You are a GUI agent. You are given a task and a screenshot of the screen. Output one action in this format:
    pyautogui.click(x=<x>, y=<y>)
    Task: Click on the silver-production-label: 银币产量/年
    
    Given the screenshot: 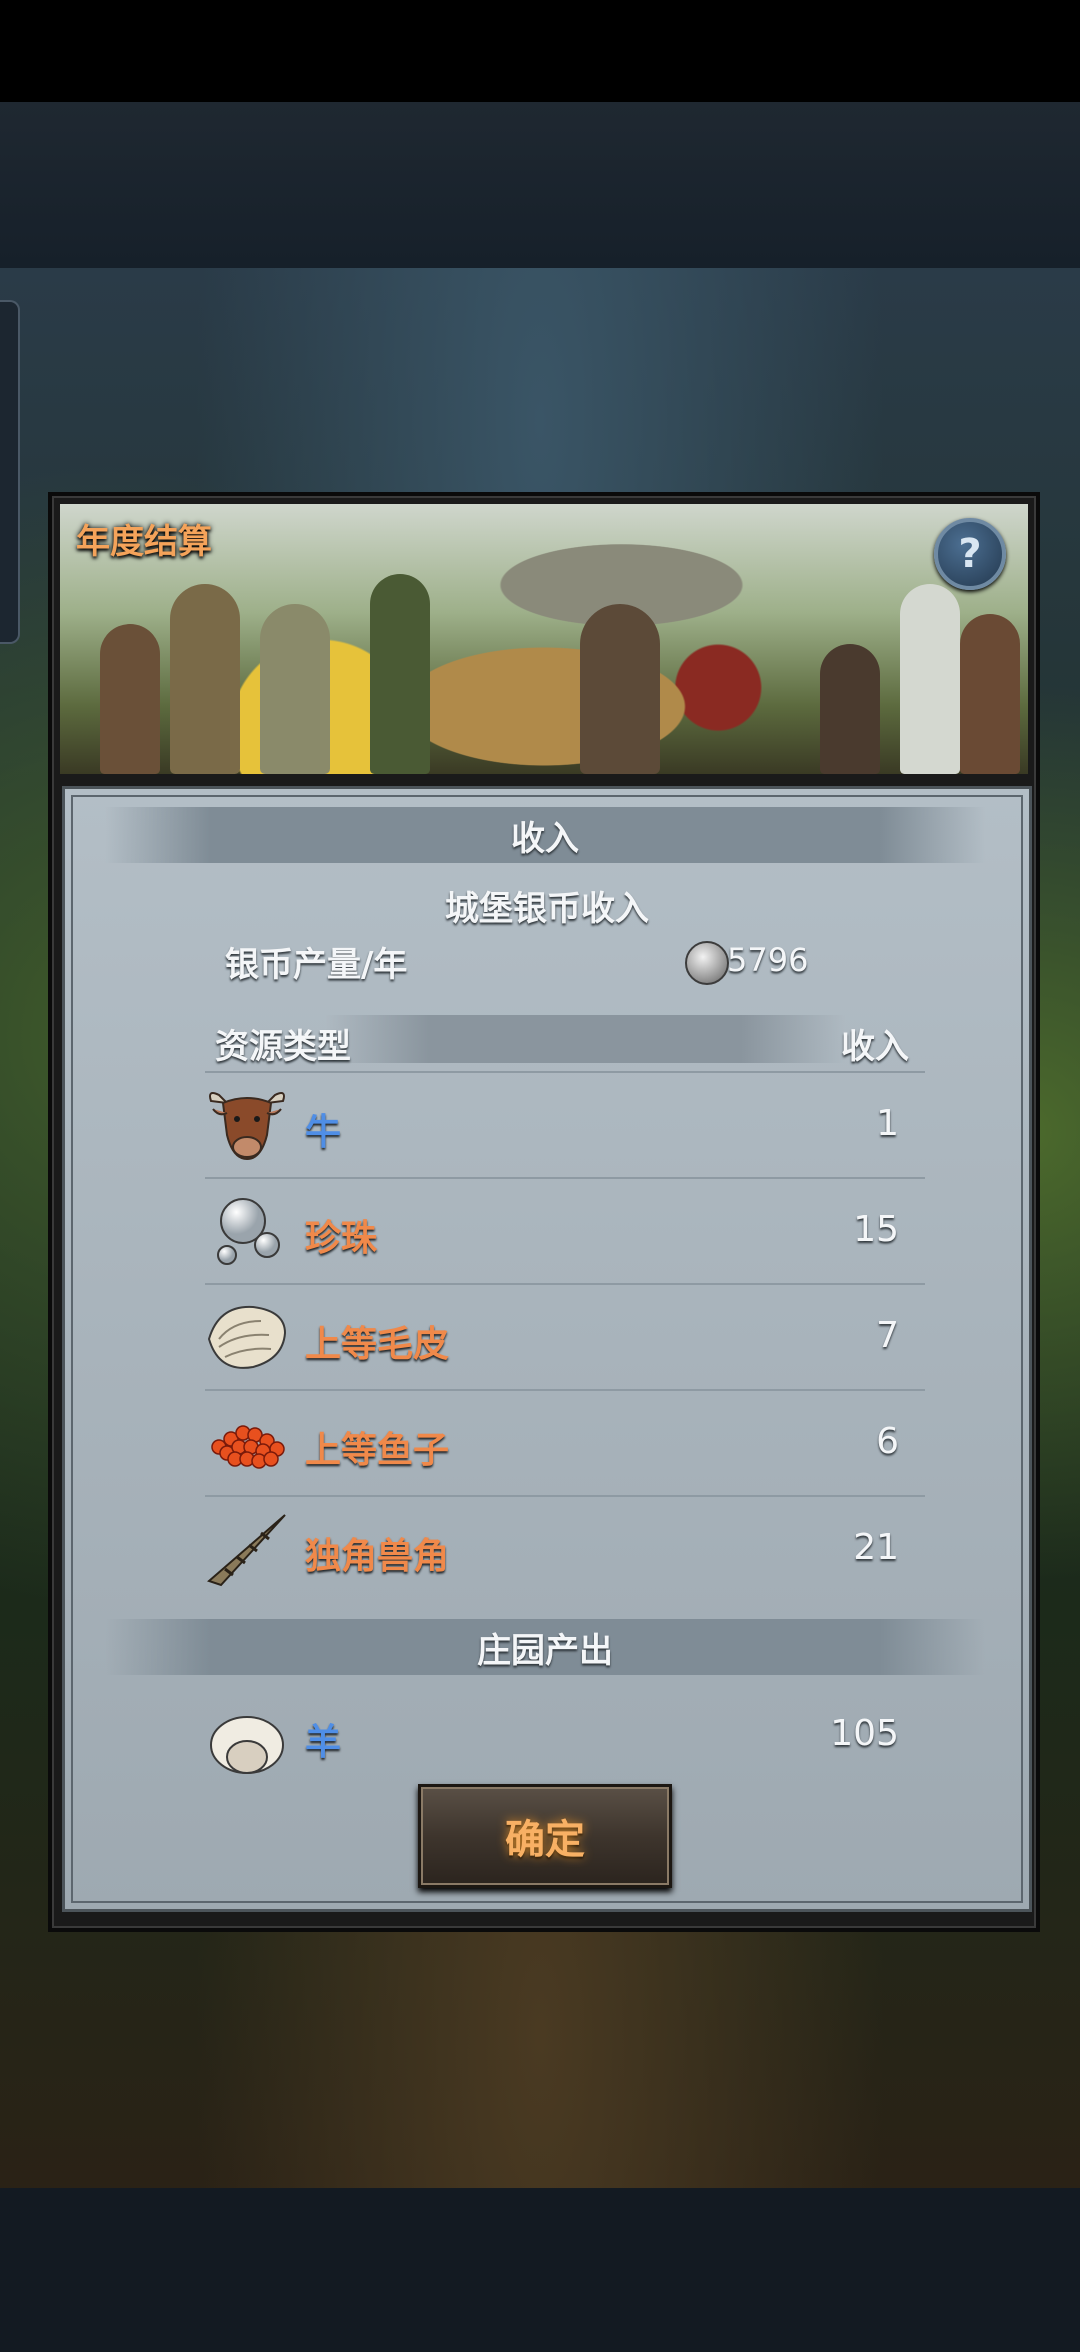 What is the action you would take?
    pyautogui.click(x=316, y=965)
    